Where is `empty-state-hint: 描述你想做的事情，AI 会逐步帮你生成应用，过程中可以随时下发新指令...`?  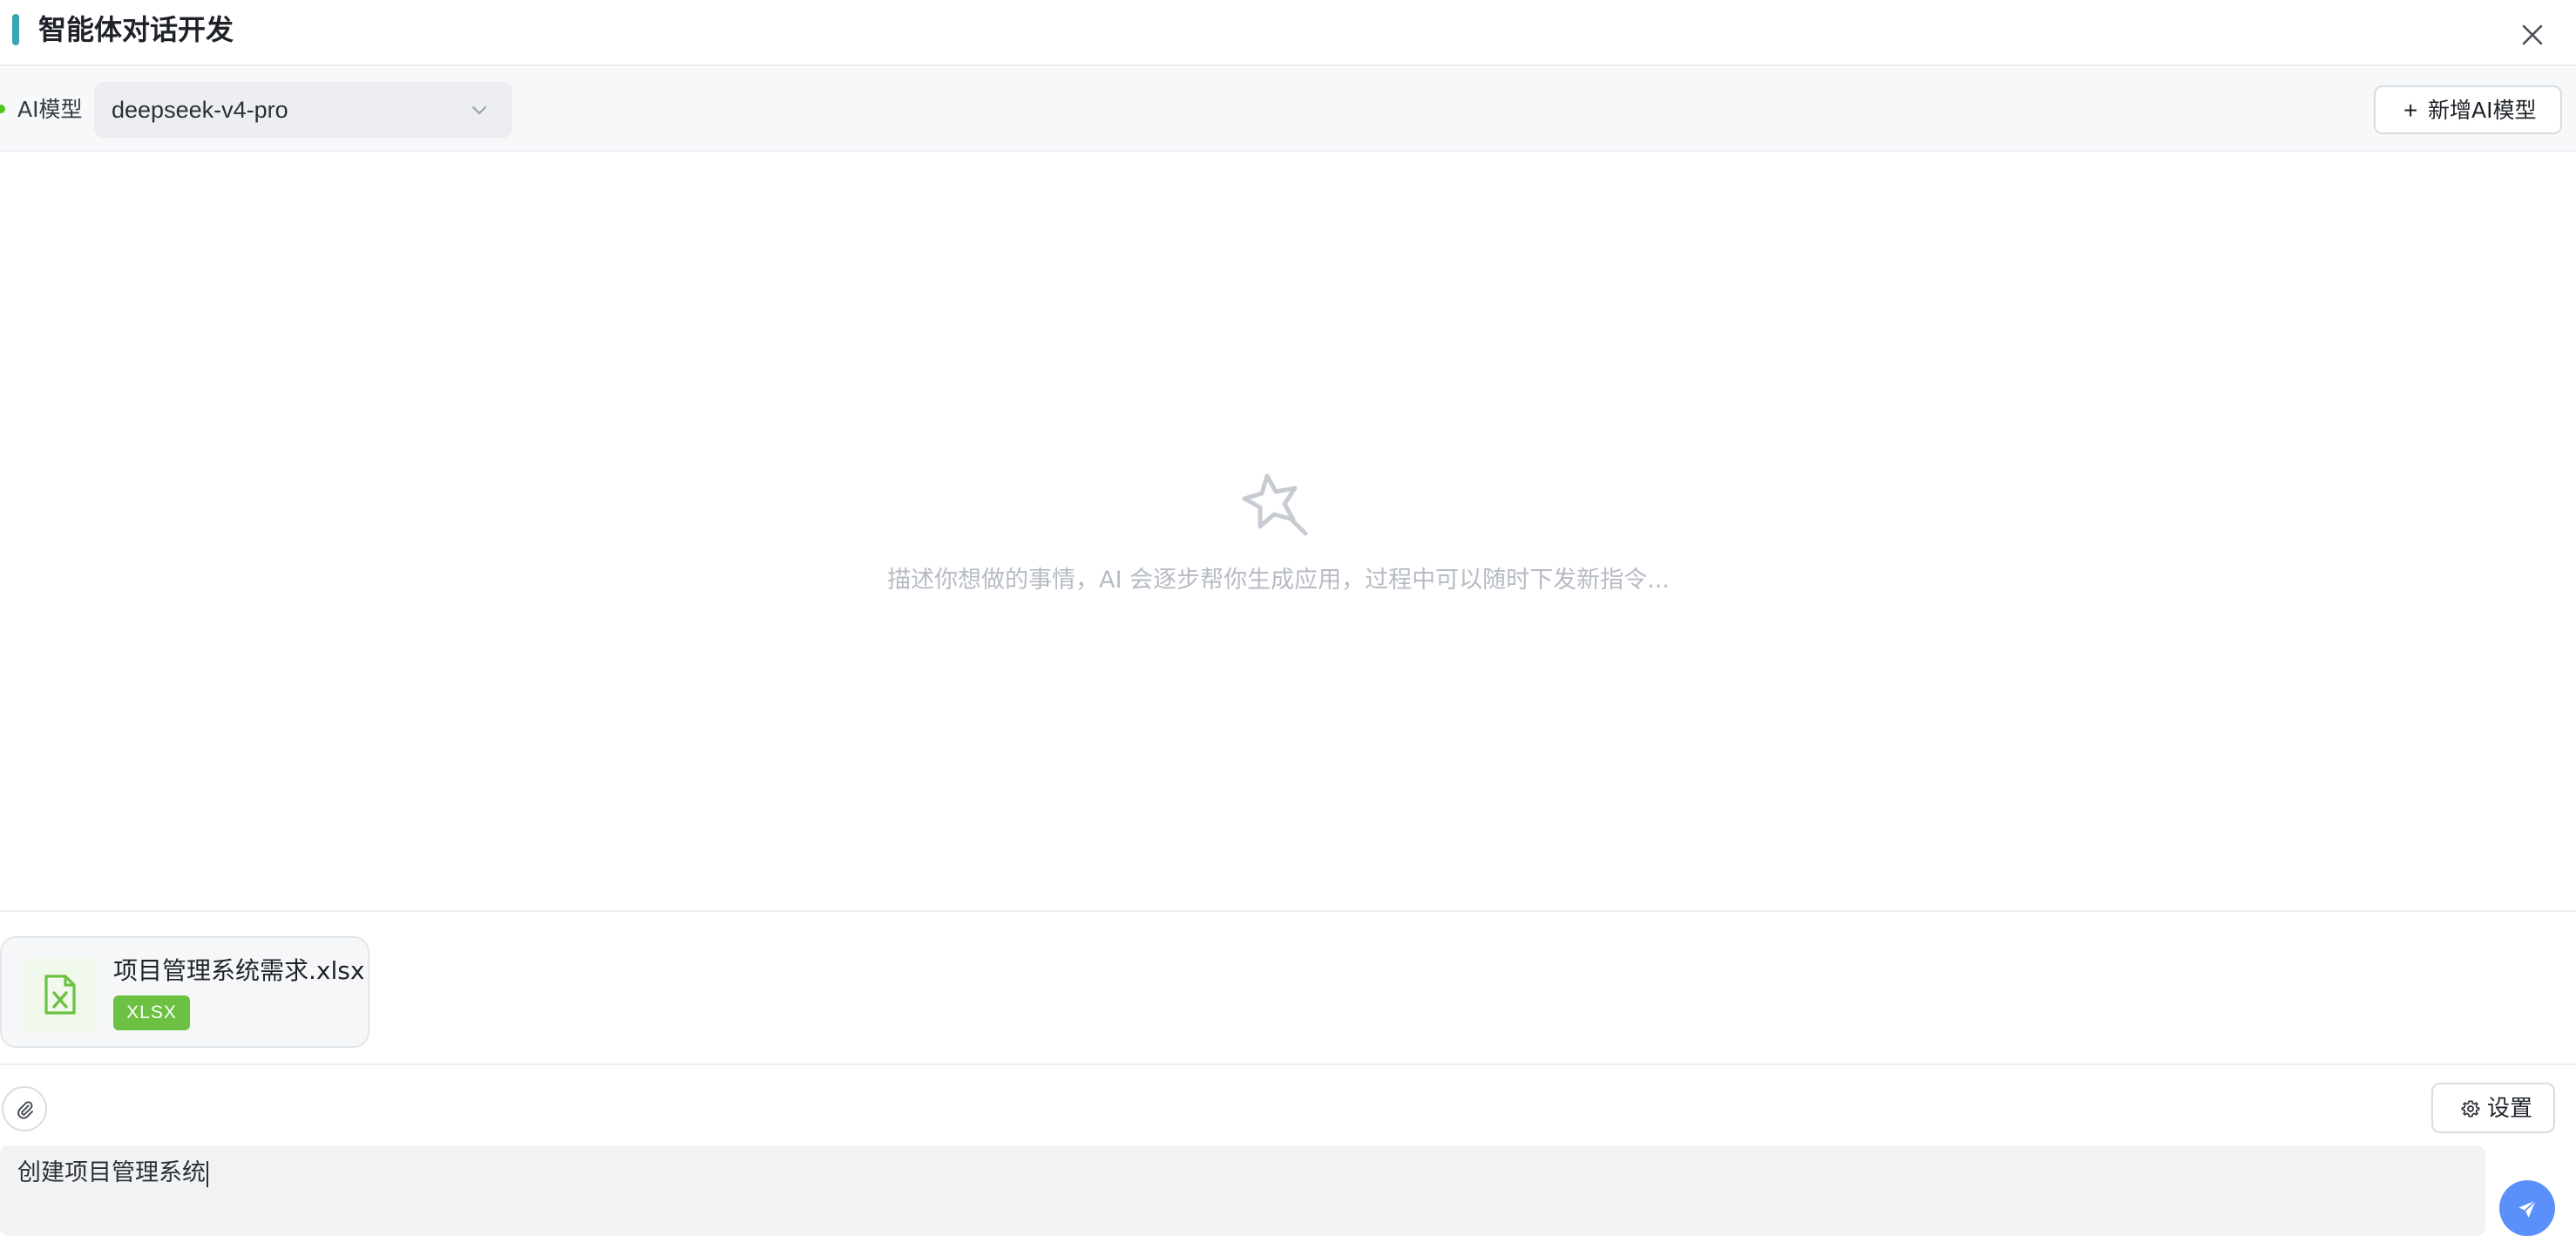 empty-state-hint: 描述你想做的事情，AI 会逐步帮你生成应用，过程中可以随时下发新指令... is located at coordinates (1279, 580).